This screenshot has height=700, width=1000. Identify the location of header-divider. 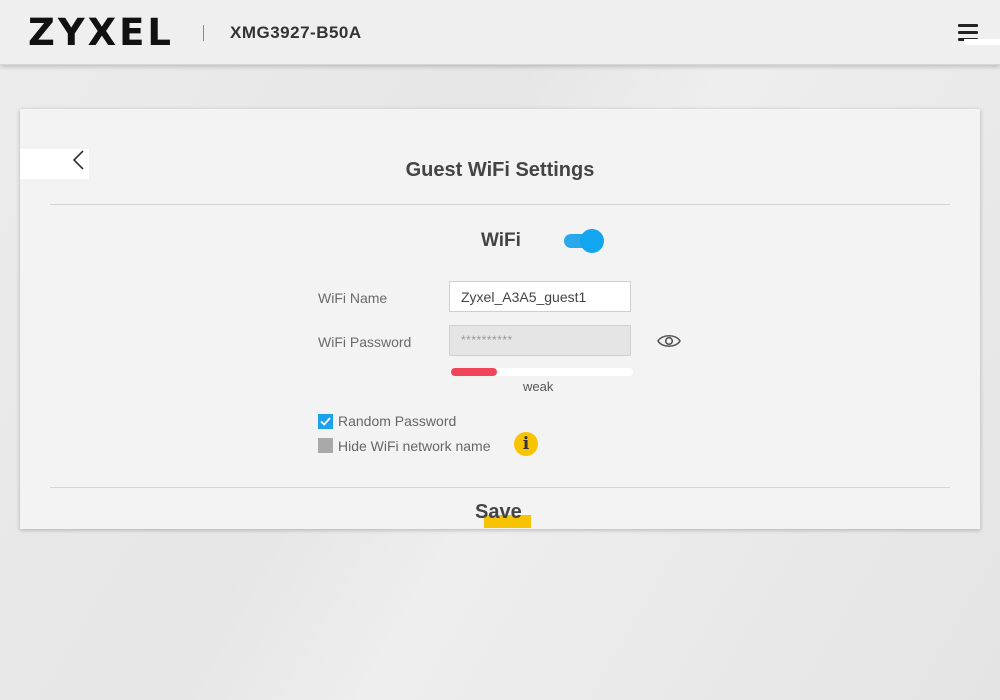
(203, 33).